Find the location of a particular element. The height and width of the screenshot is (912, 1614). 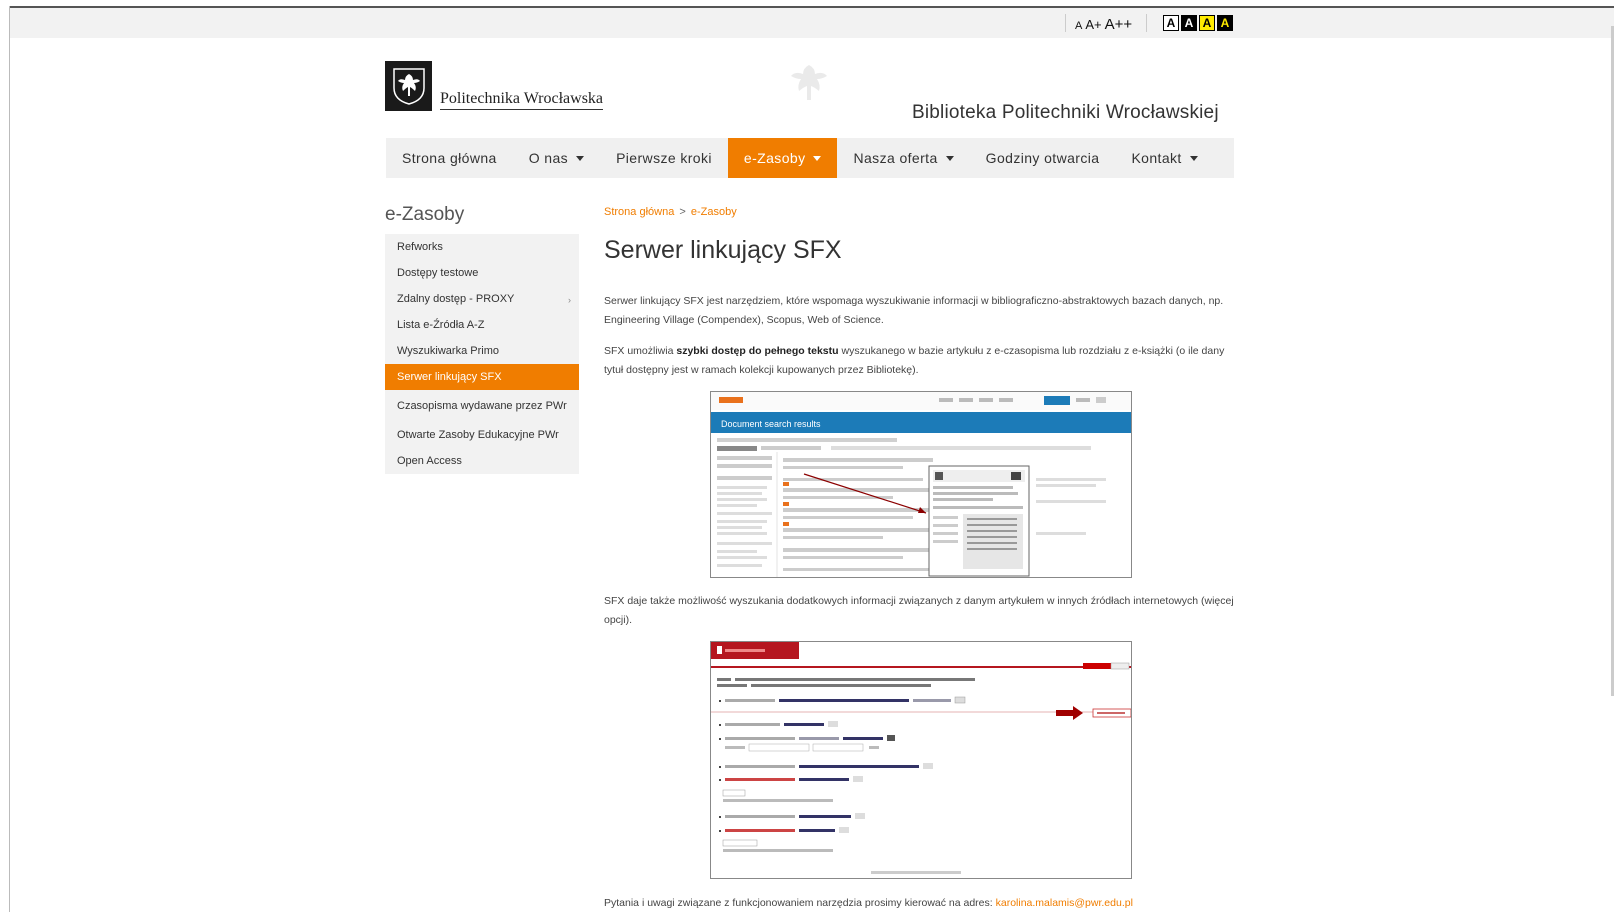

sidebar-item-label: Zdalny dostęp - PROXY is located at coordinates (456, 299).